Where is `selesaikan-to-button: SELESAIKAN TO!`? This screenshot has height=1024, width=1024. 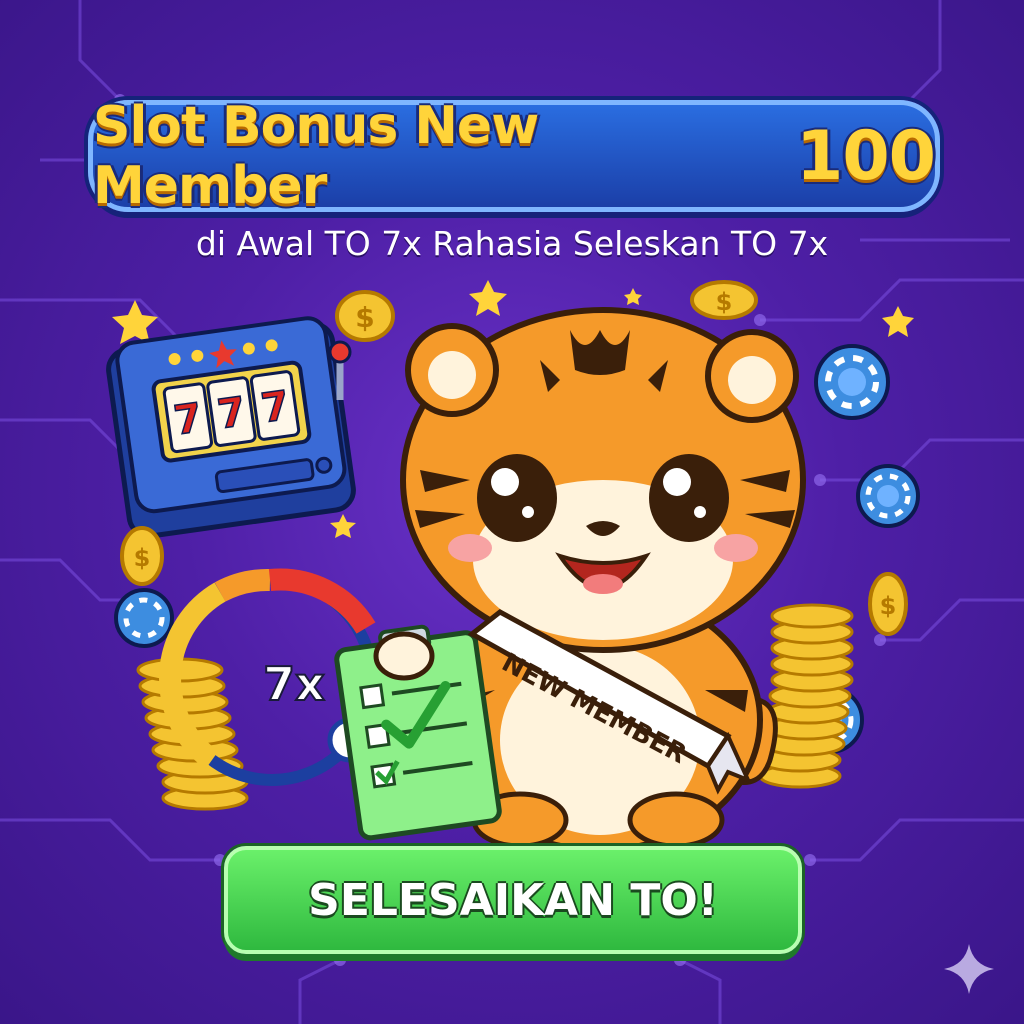 selesaikan-to-button: SELESAIKAN TO! is located at coordinates (513, 900).